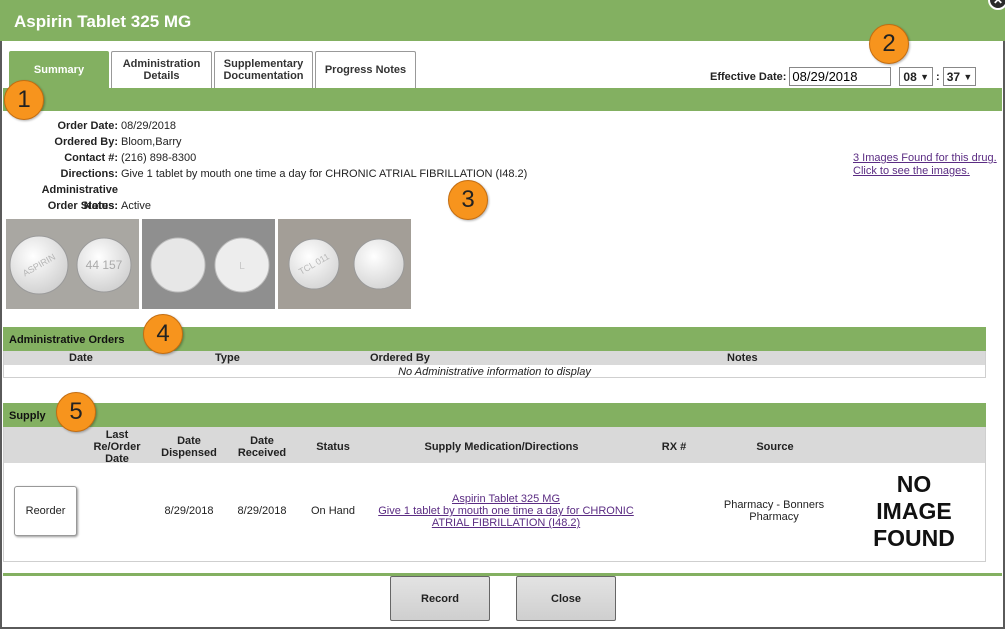 This screenshot has height=629, width=1005. Describe the element at coordinates (163, 334) in the screenshot. I see `callout-badge-4: 4` at that location.